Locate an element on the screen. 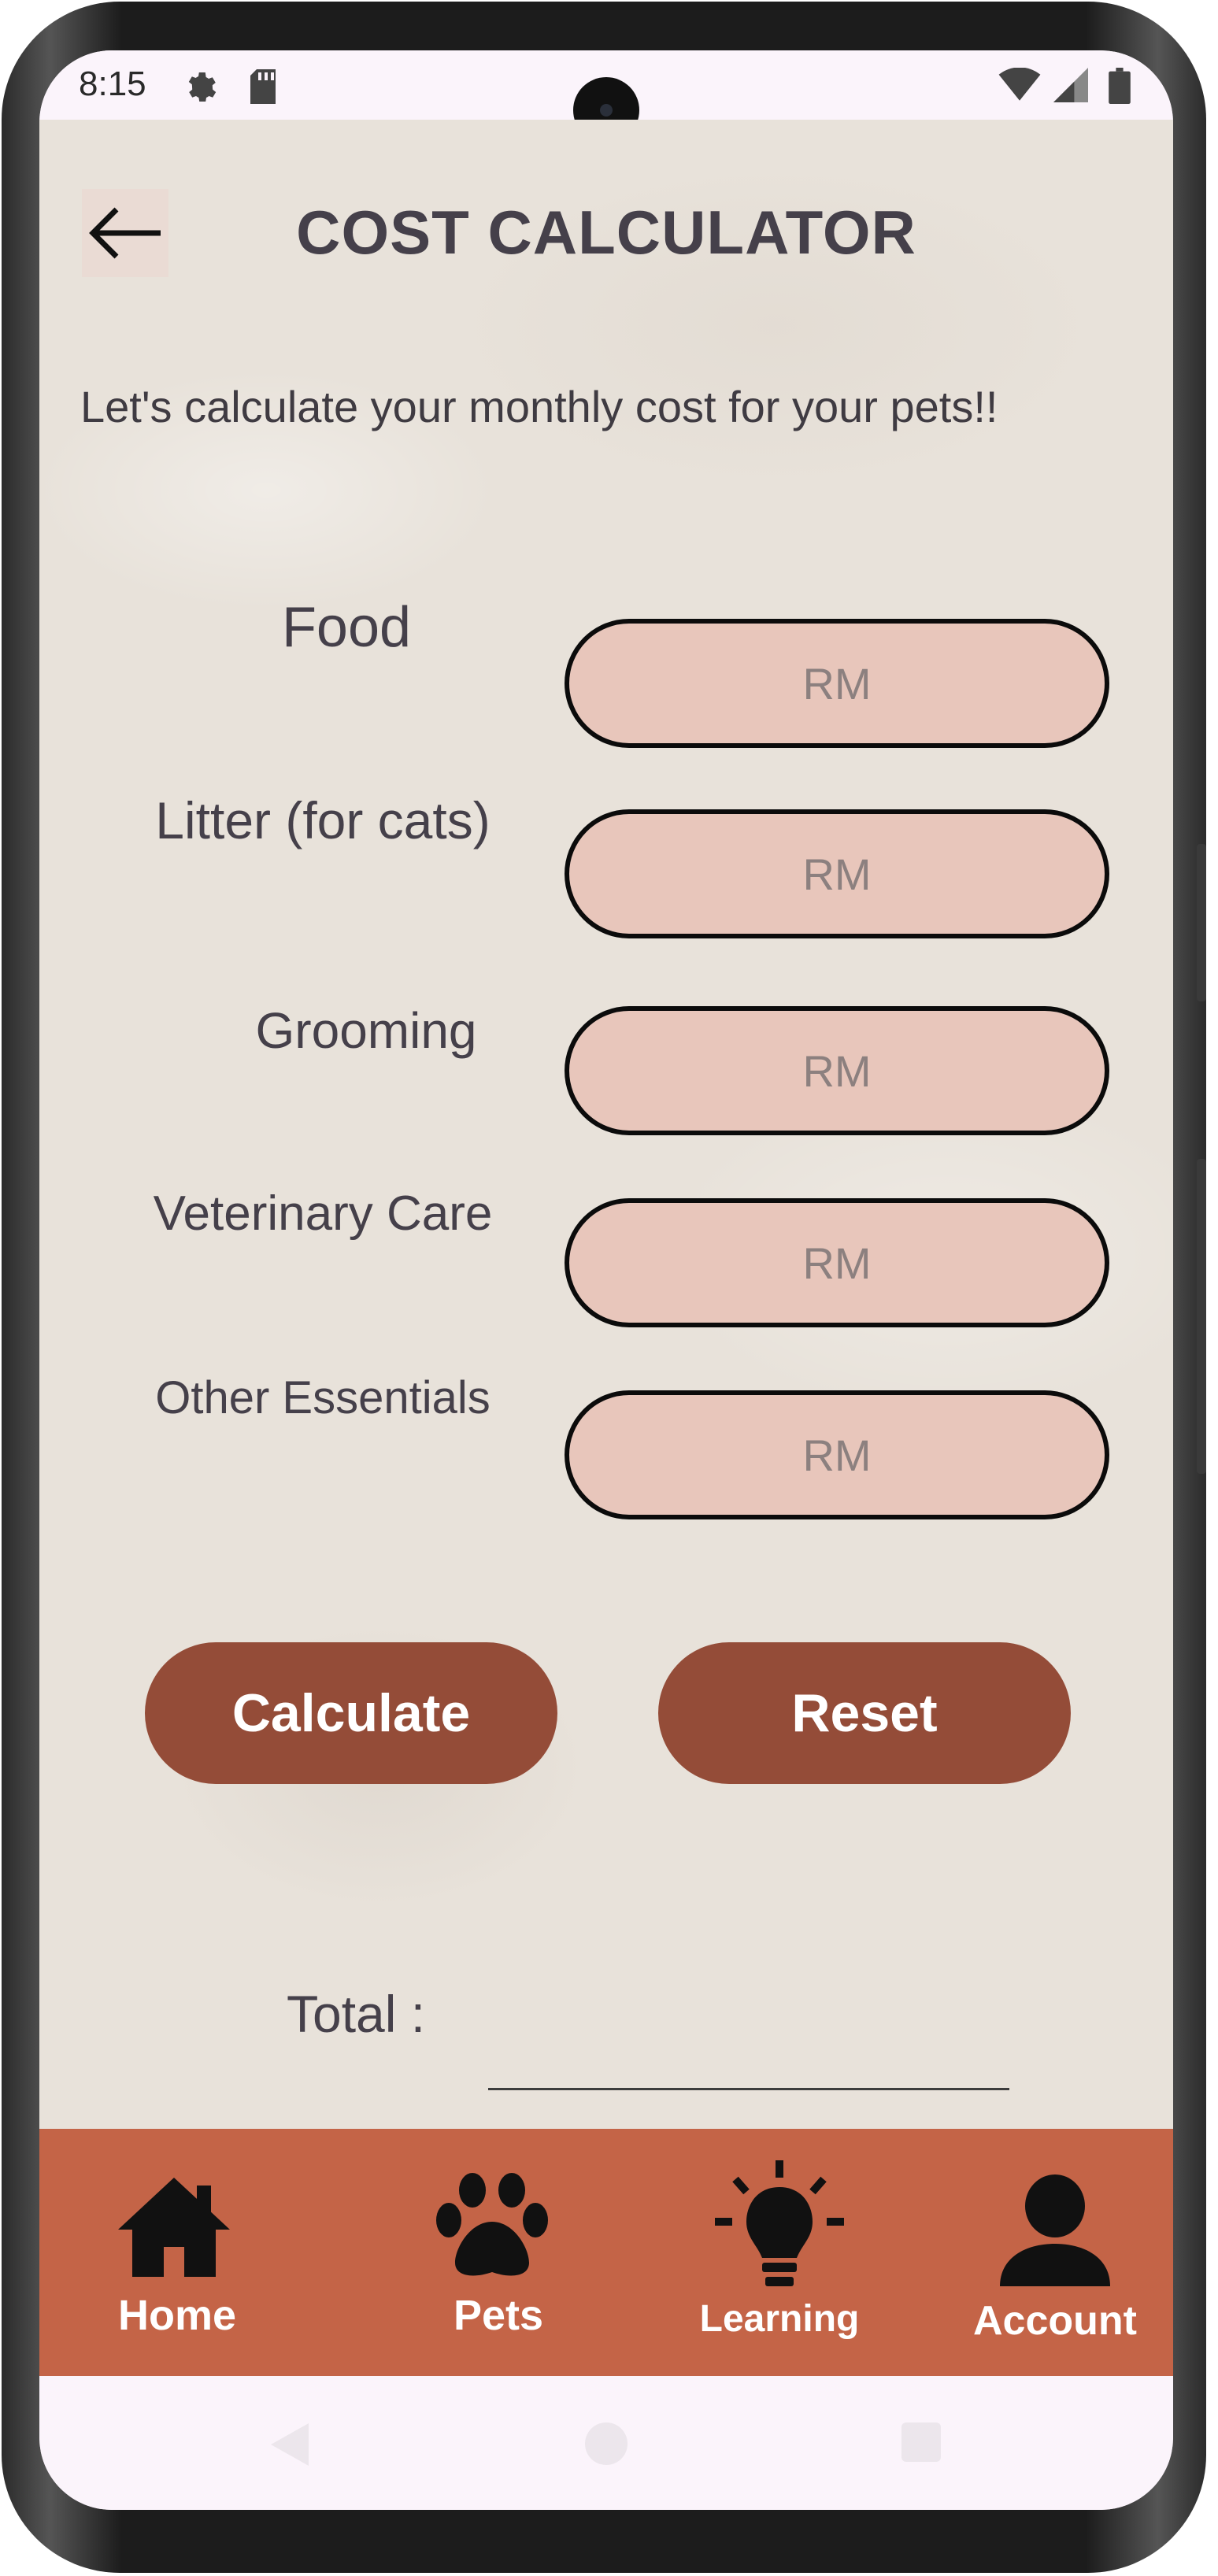 The image size is (1218, 2576). food-input is located at coordinates (837, 683).